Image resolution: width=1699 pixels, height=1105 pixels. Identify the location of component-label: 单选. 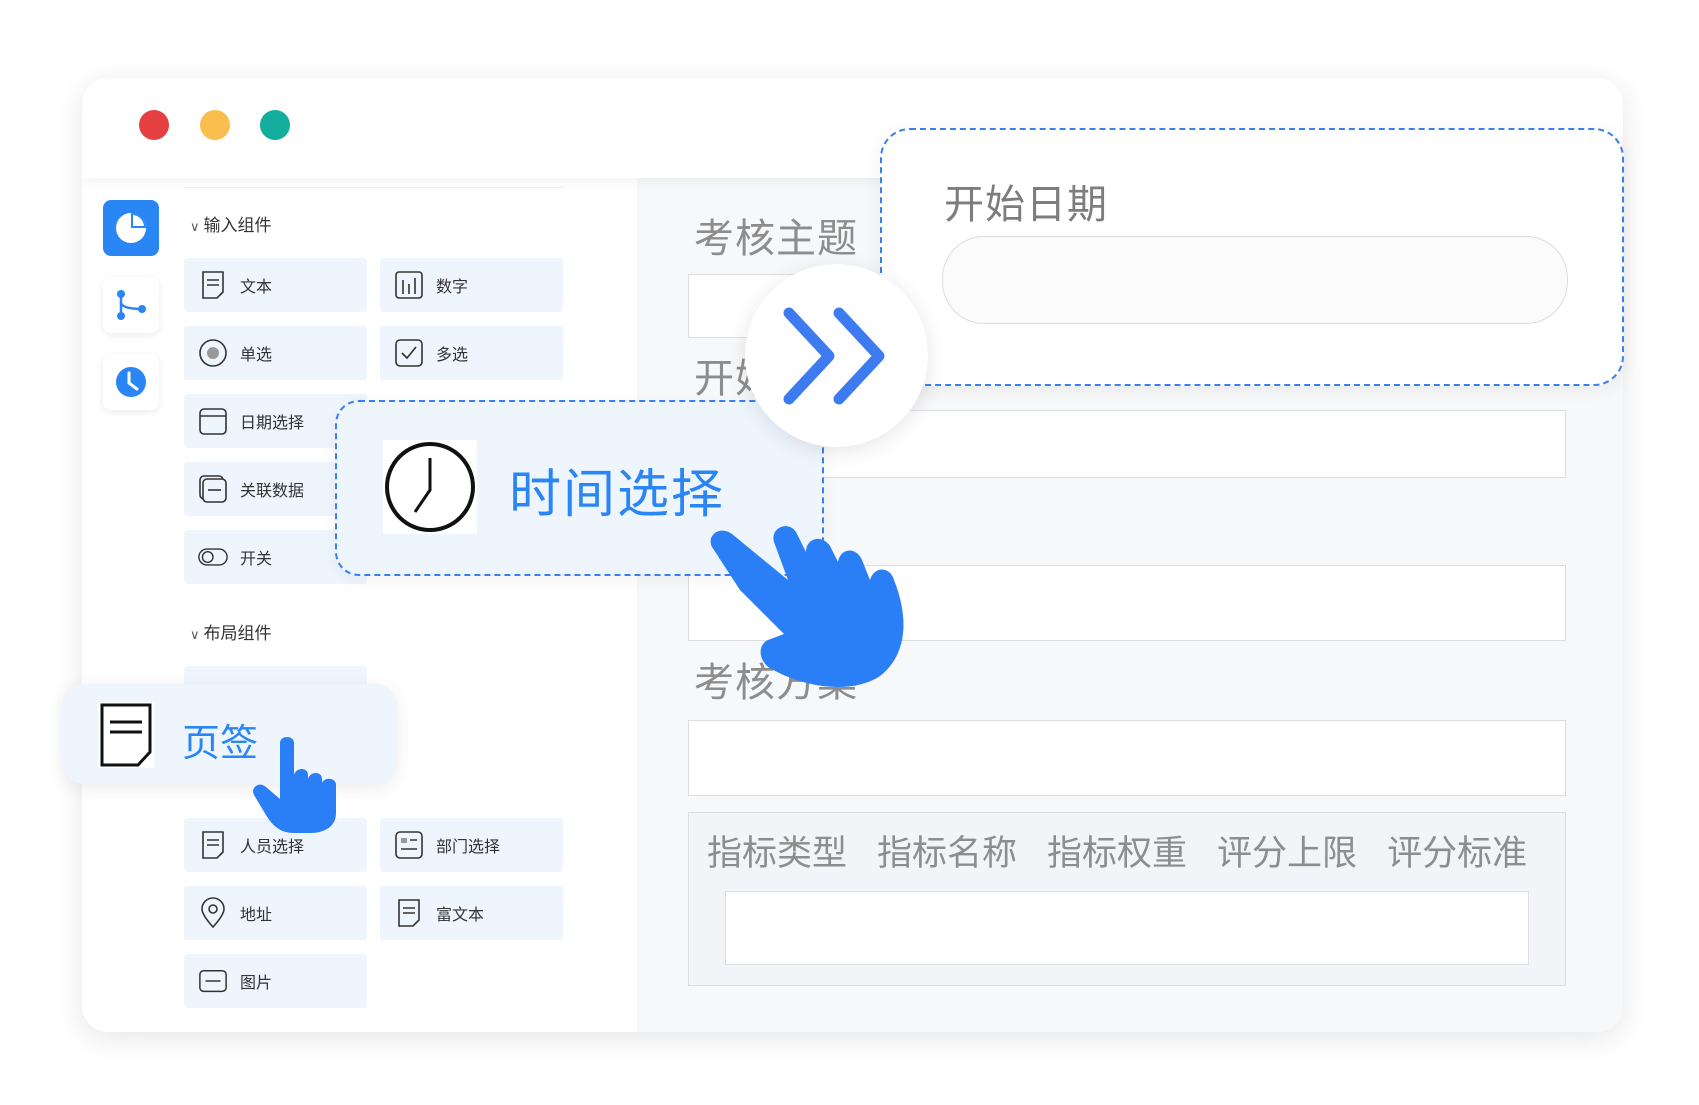
(256, 354).